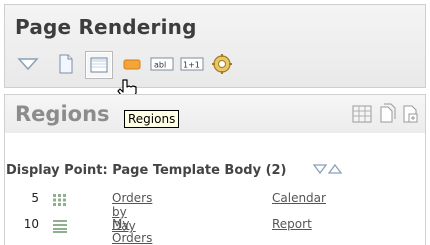 The width and height of the screenshot is (430, 245). Describe the element at coordinates (299, 198) in the screenshot. I see `region-type-link: Calendar` at that location.